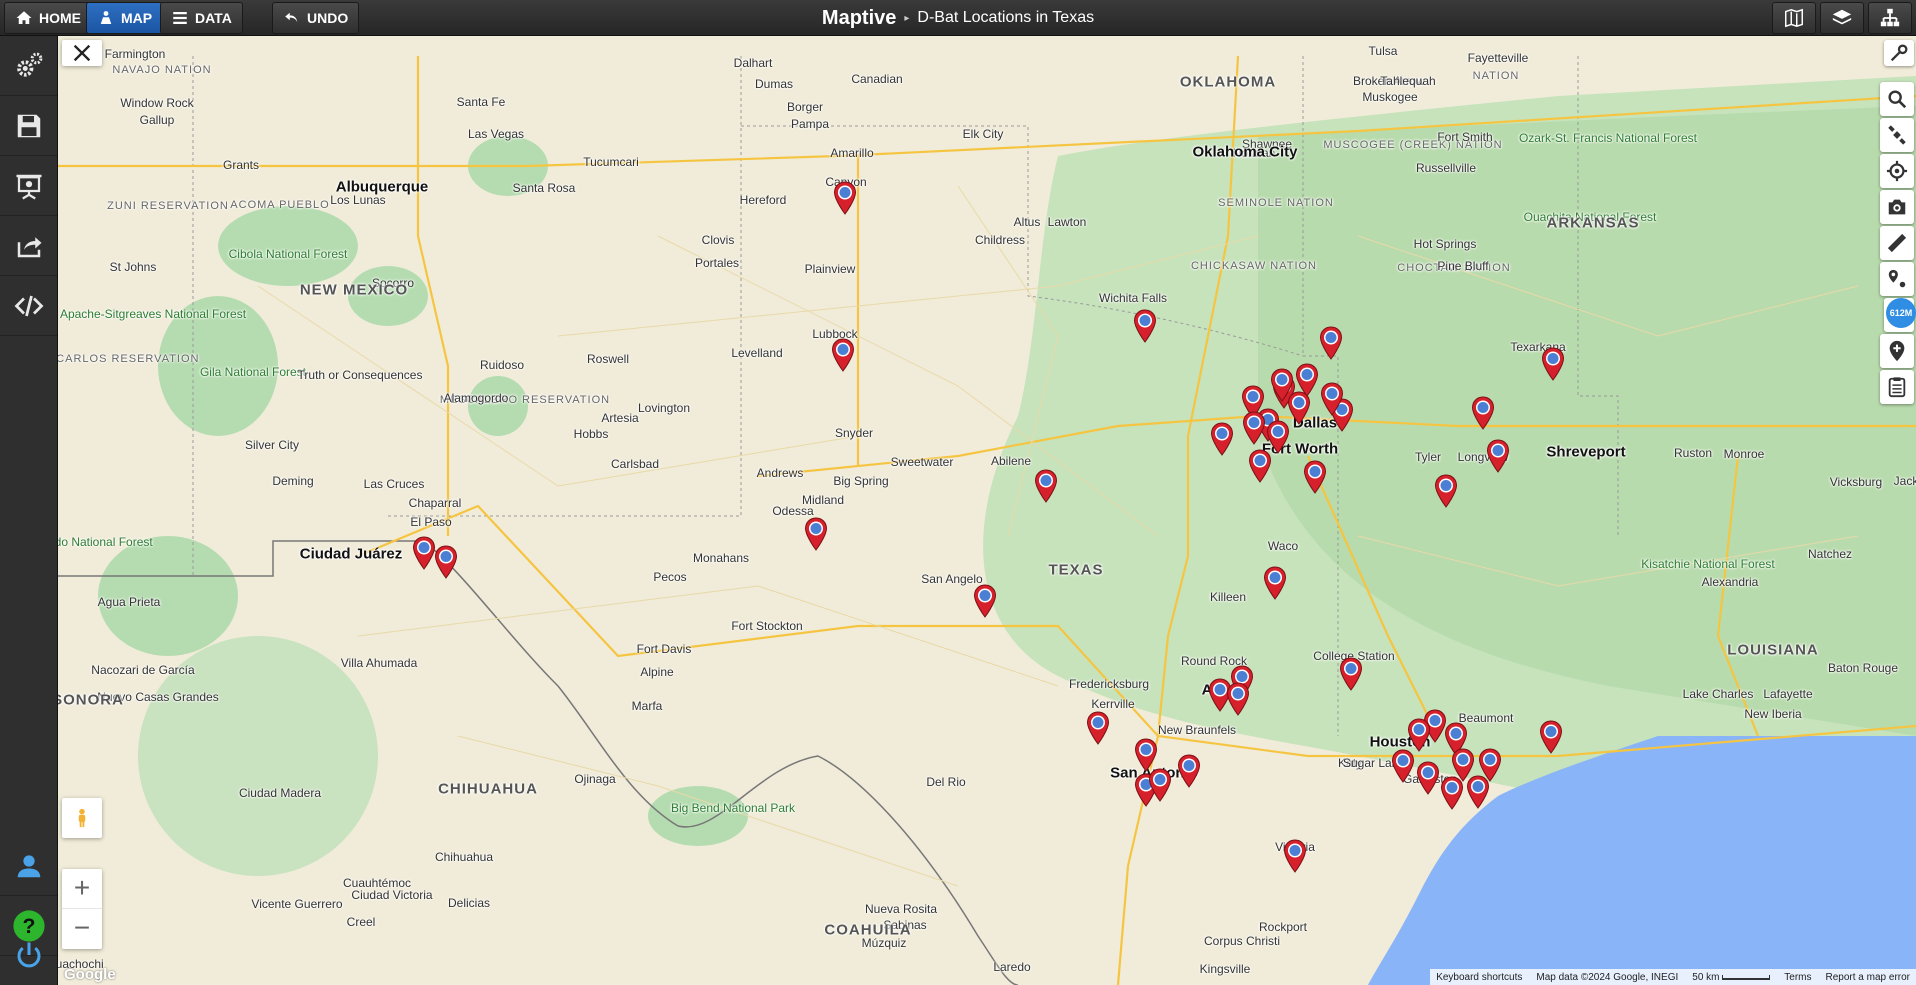  I want to click on city-label: Borger, so click(805, 107).